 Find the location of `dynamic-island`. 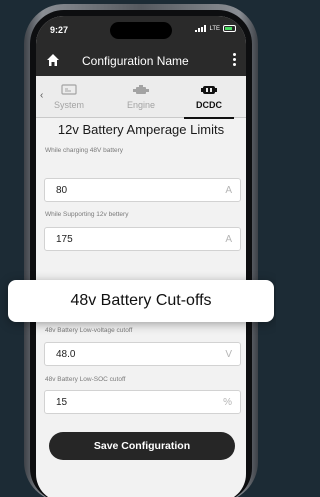

dynamic-island is located at coordinates (141, 30).